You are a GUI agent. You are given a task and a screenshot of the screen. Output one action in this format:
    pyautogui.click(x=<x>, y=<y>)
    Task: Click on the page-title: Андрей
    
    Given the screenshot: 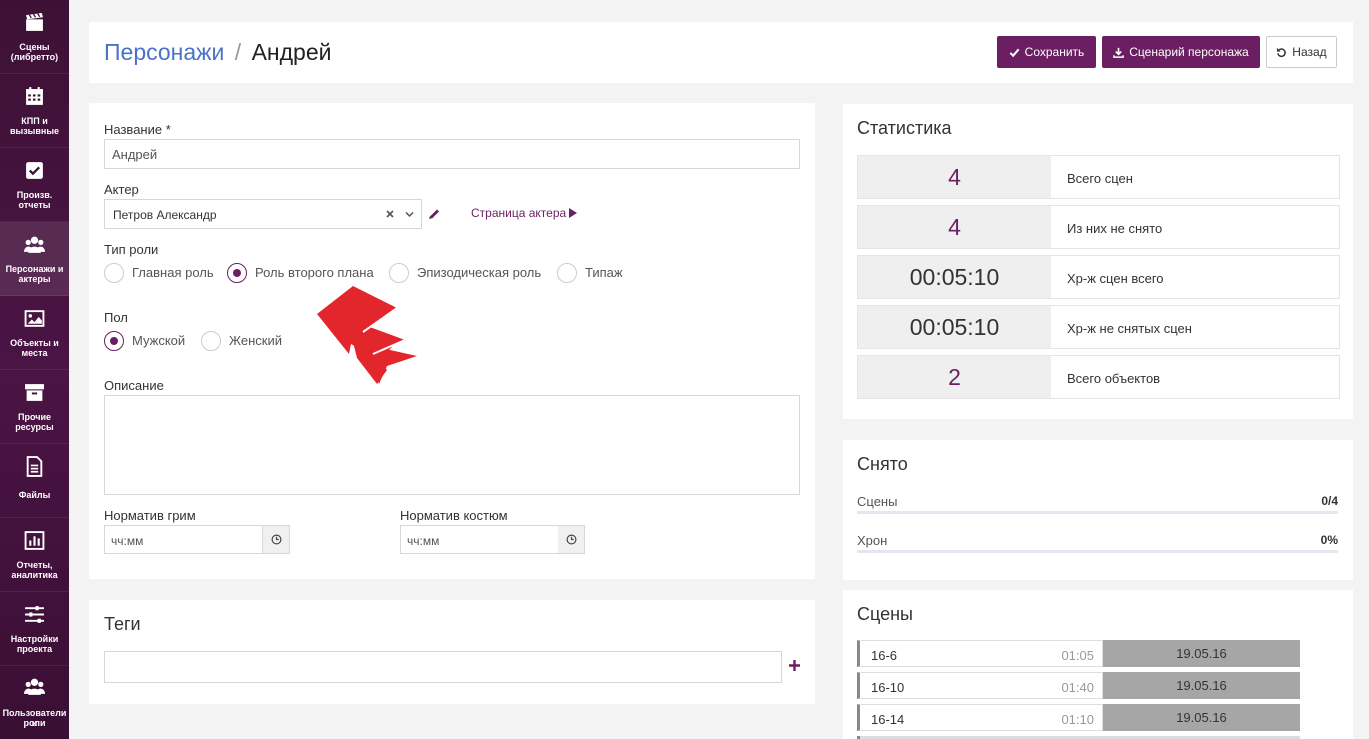 What is the action you would take?
    pyautogui.click(x=291, y=52)
    